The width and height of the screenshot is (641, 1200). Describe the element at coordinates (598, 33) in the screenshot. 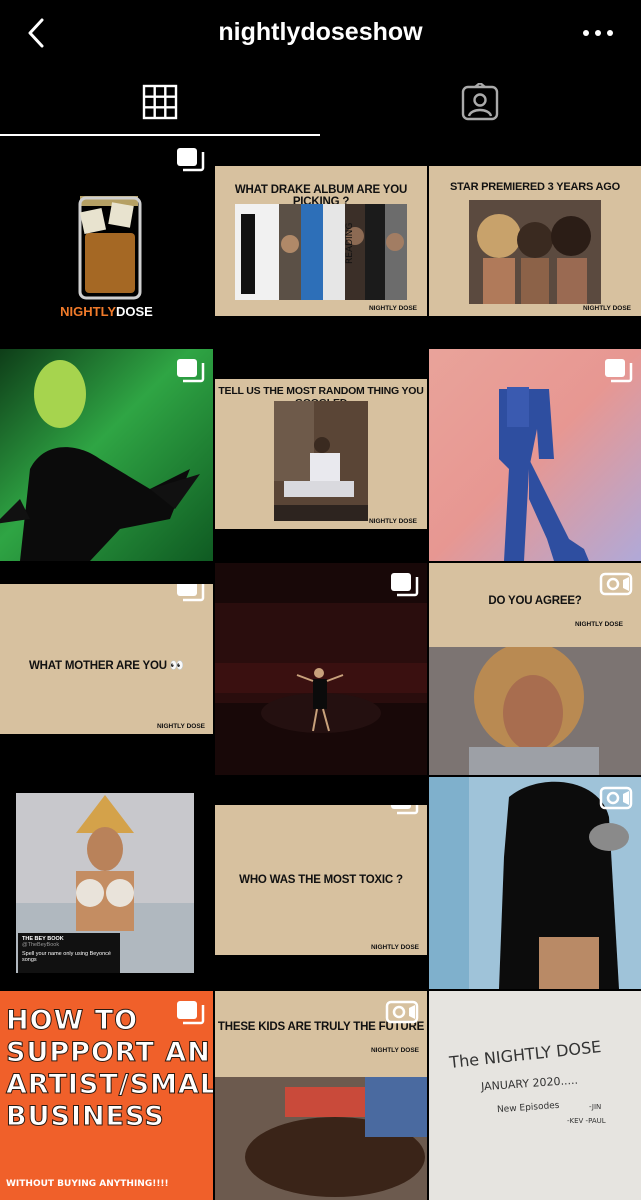

I see `more-options-icon` at that location.